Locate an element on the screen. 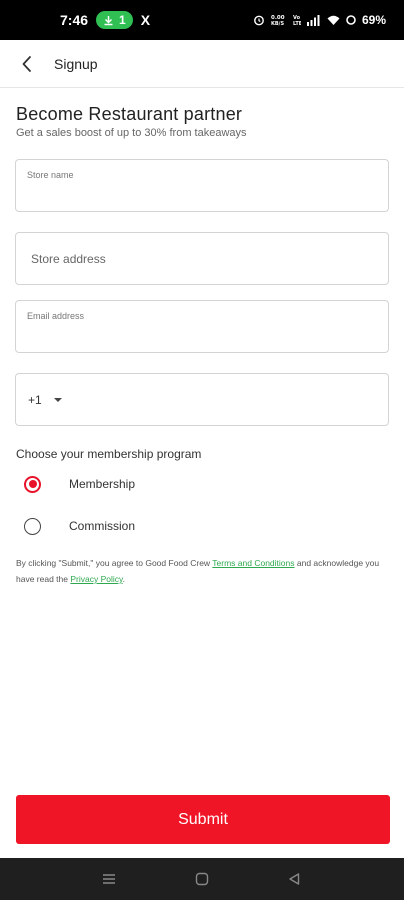 This screenshot has height=900, width=404. nav-recents-button is located at coordinates (109, 879).